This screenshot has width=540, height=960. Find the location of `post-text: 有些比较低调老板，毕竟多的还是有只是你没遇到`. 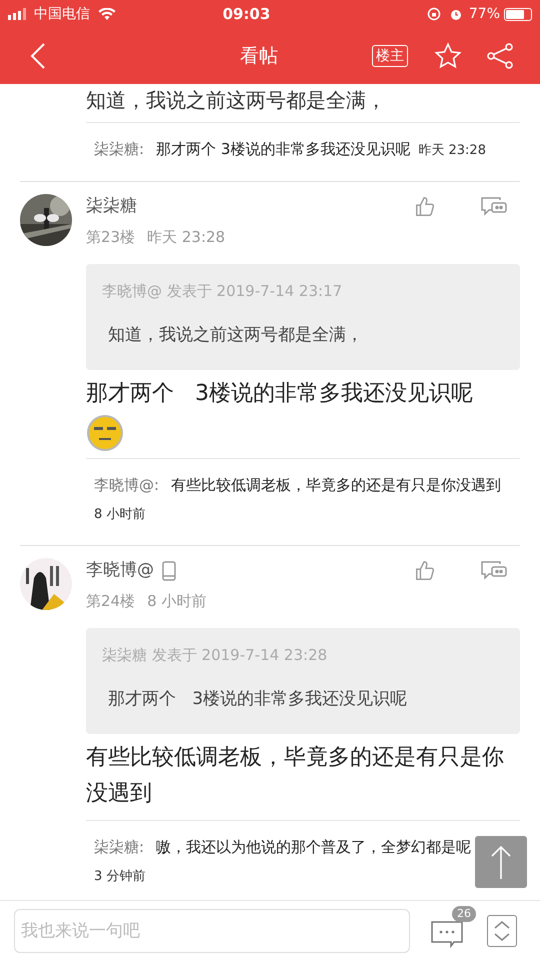

post-text: 有些比较低调老板，毕竟多的还是有只是你没遇到 is located at coordinates (295, 776).